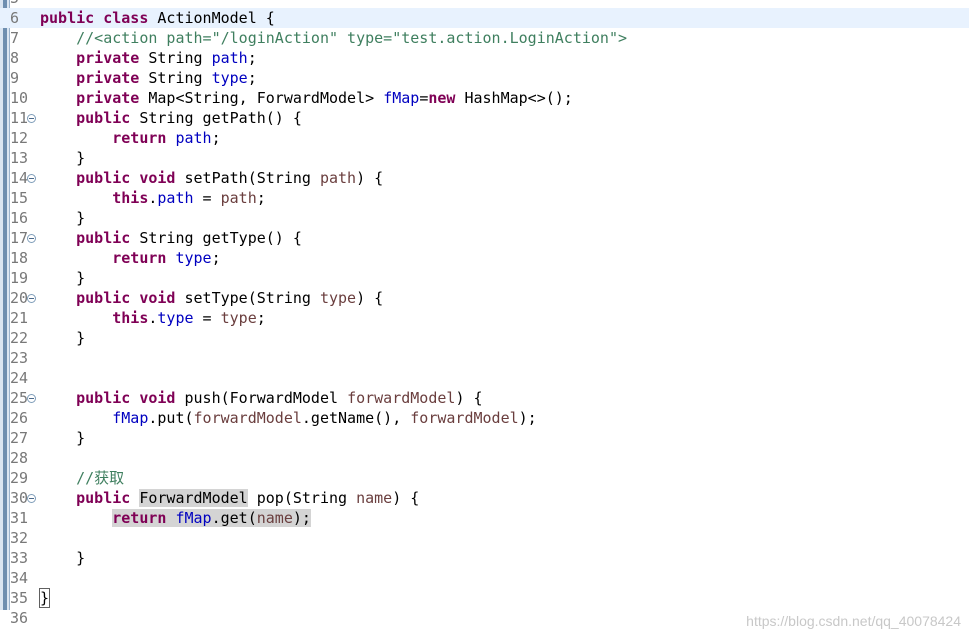 This screenshot has height=637, width=969. I want to click on code-line: 24, so click(484, 378).